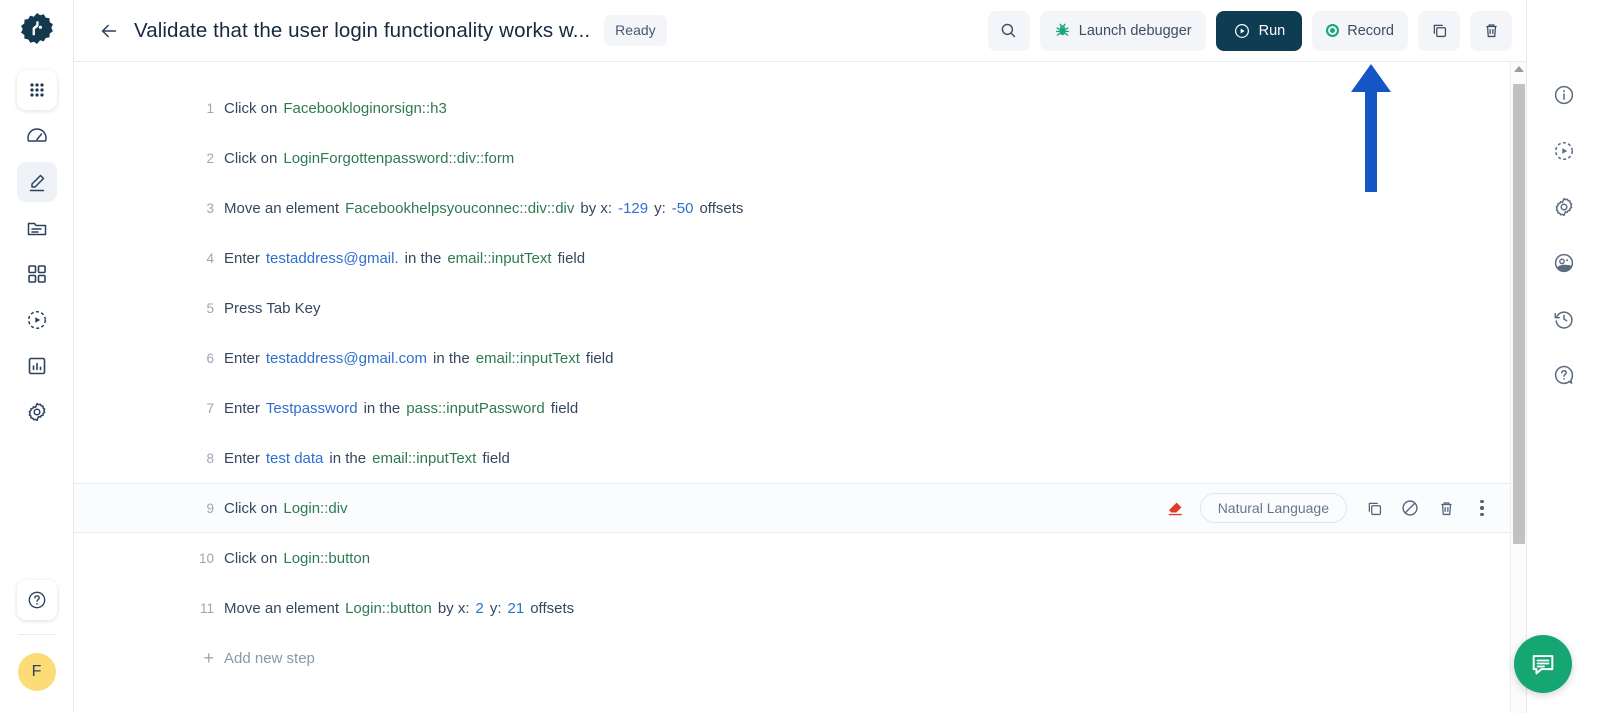 This screenshot has width=1600, height=713. What do you see at coordinates (364, 108) in the screenshot?
I see `step-target-selector: Facebookloginorsign::h3` at bounding box center [364, 108].